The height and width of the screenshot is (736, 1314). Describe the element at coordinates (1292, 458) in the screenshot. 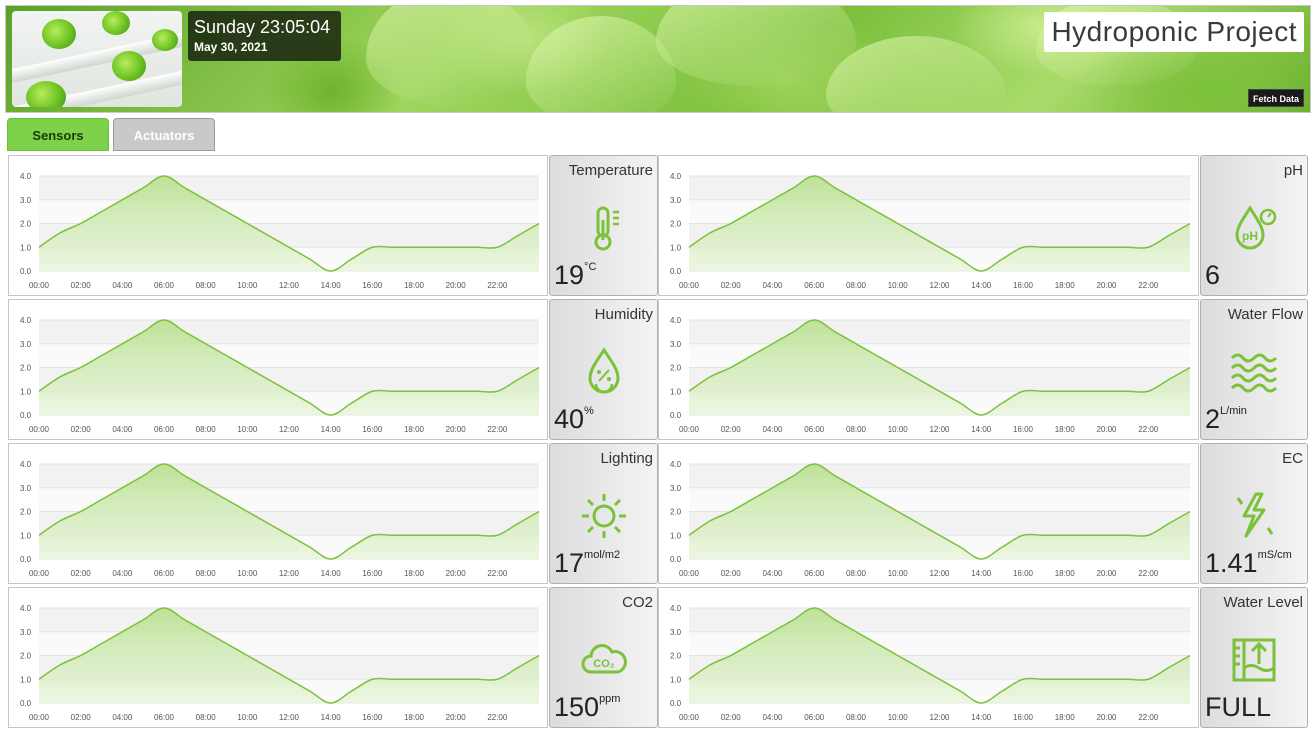

I see `ec-label: EC` at that location.